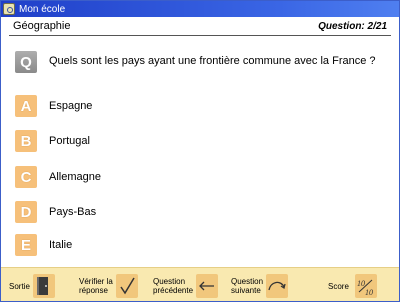 The image size is (400, 302). I want to click on app-icon, so click(9, 9).